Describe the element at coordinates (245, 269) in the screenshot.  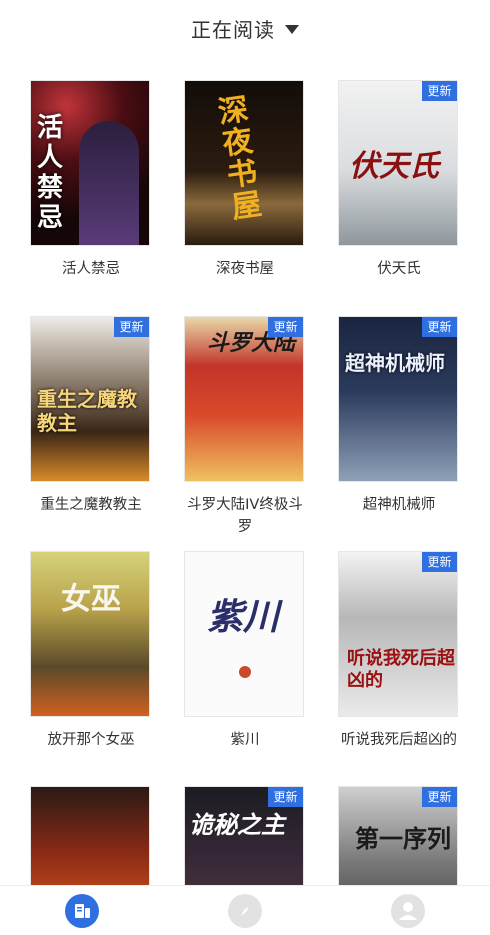
I see `book-title: 深夜书屋` at that location.